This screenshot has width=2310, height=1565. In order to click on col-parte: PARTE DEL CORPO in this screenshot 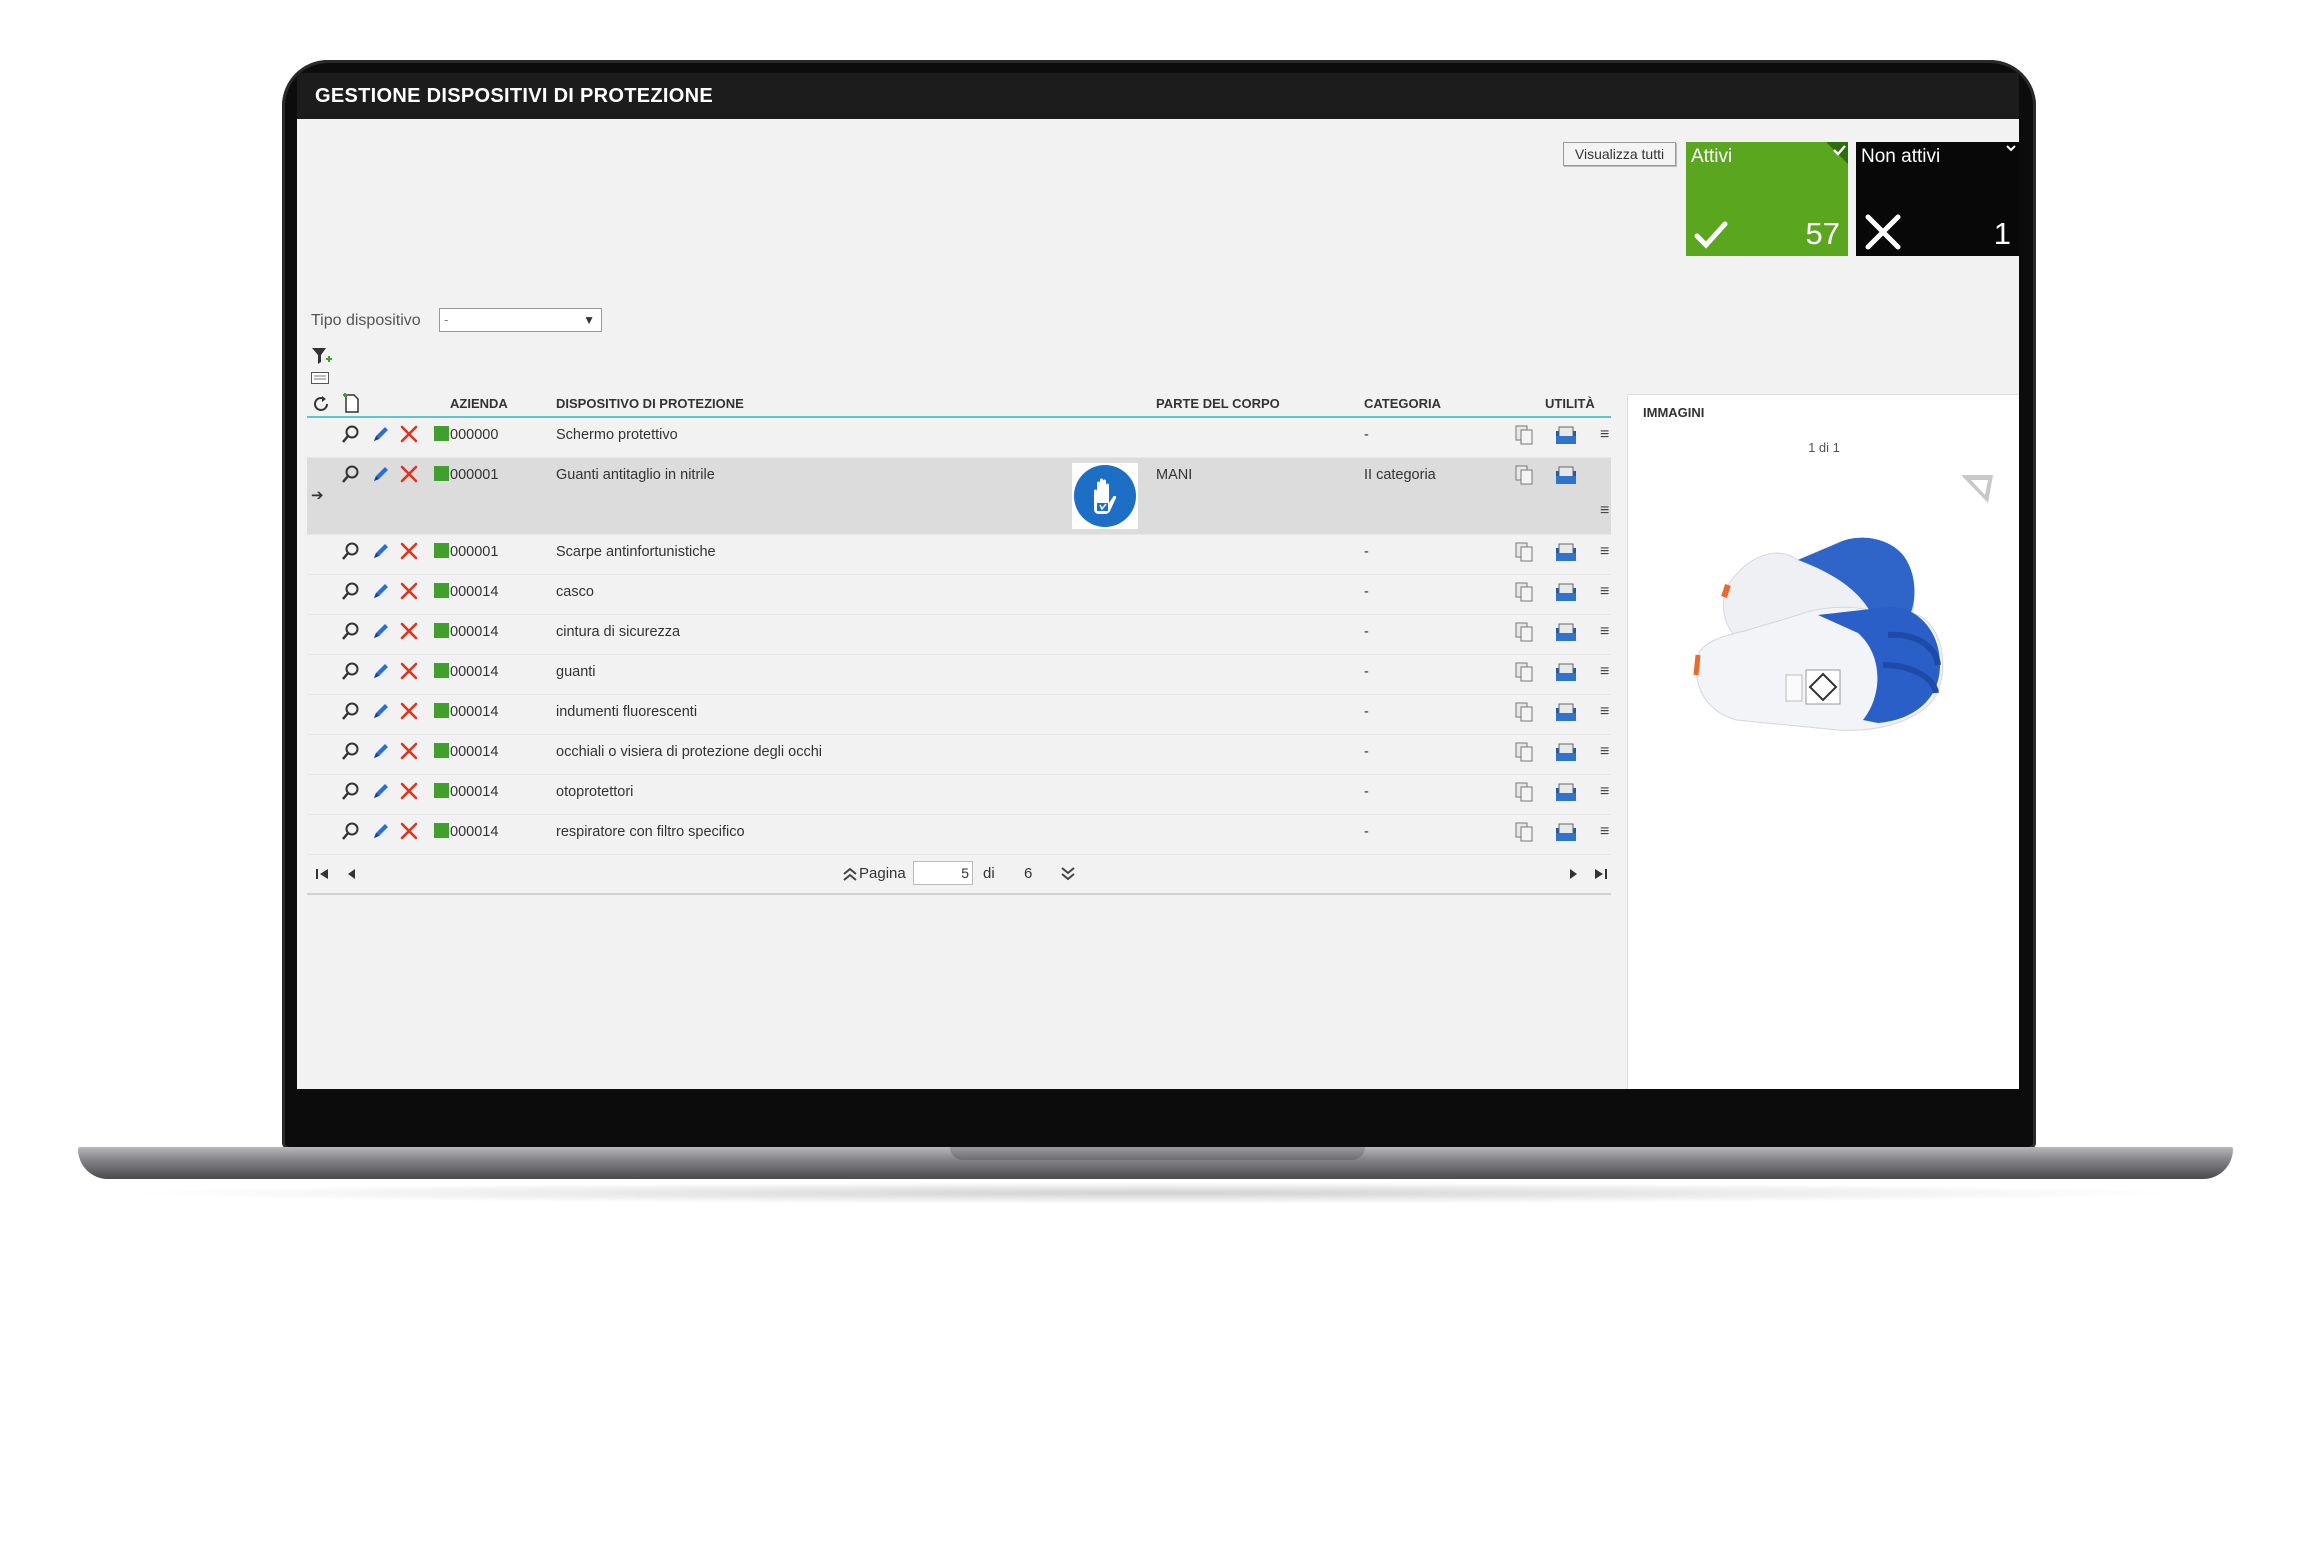, I will do `click(1218, 403)`.